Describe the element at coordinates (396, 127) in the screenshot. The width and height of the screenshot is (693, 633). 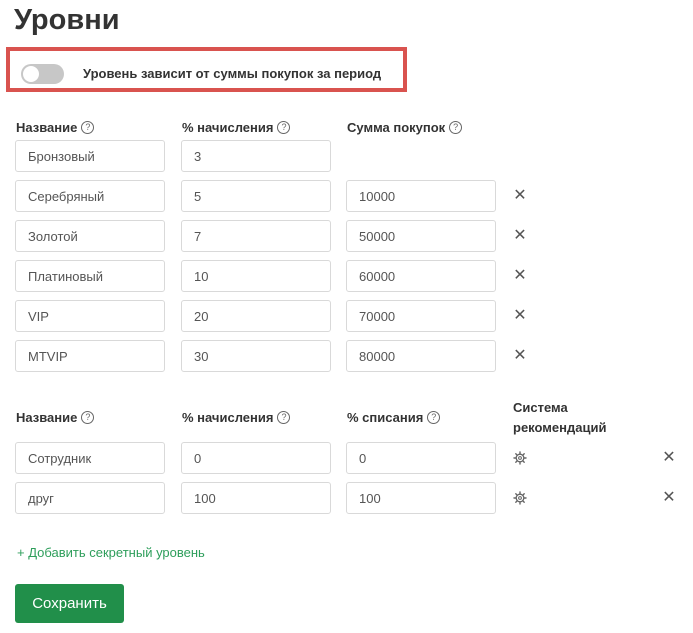
I see `levels-header-purchase-sum-label: Сумма покупок` at that location.